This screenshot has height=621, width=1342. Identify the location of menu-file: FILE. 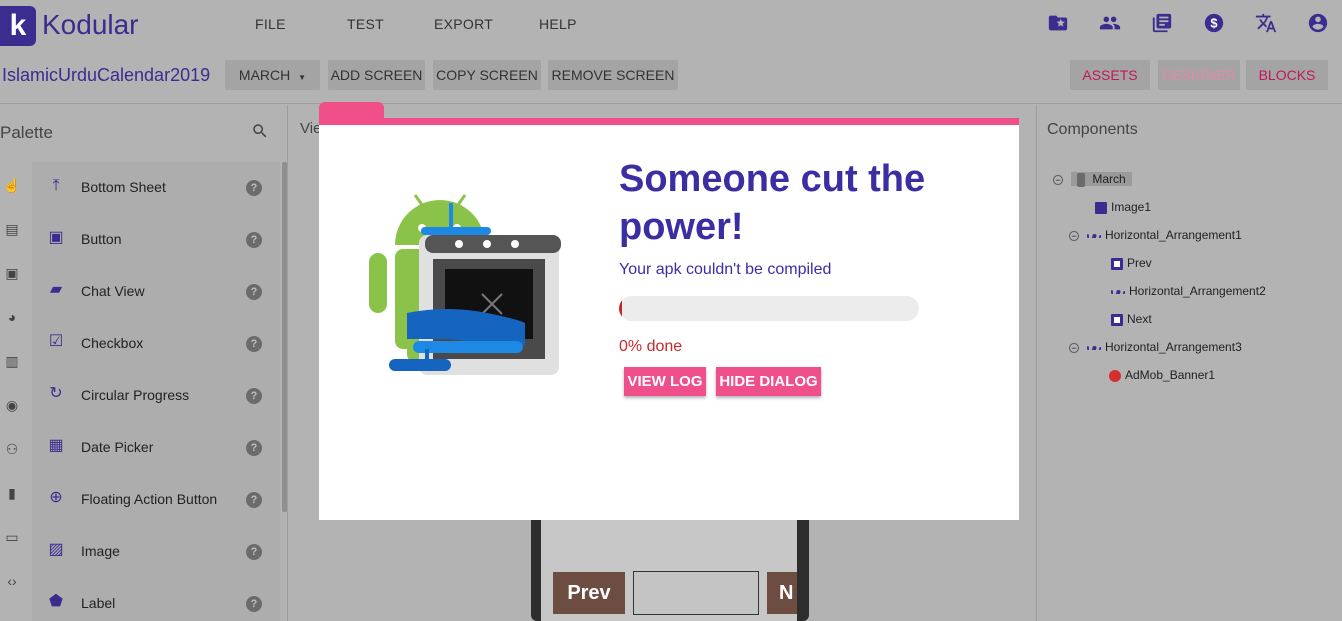
(270, 24).